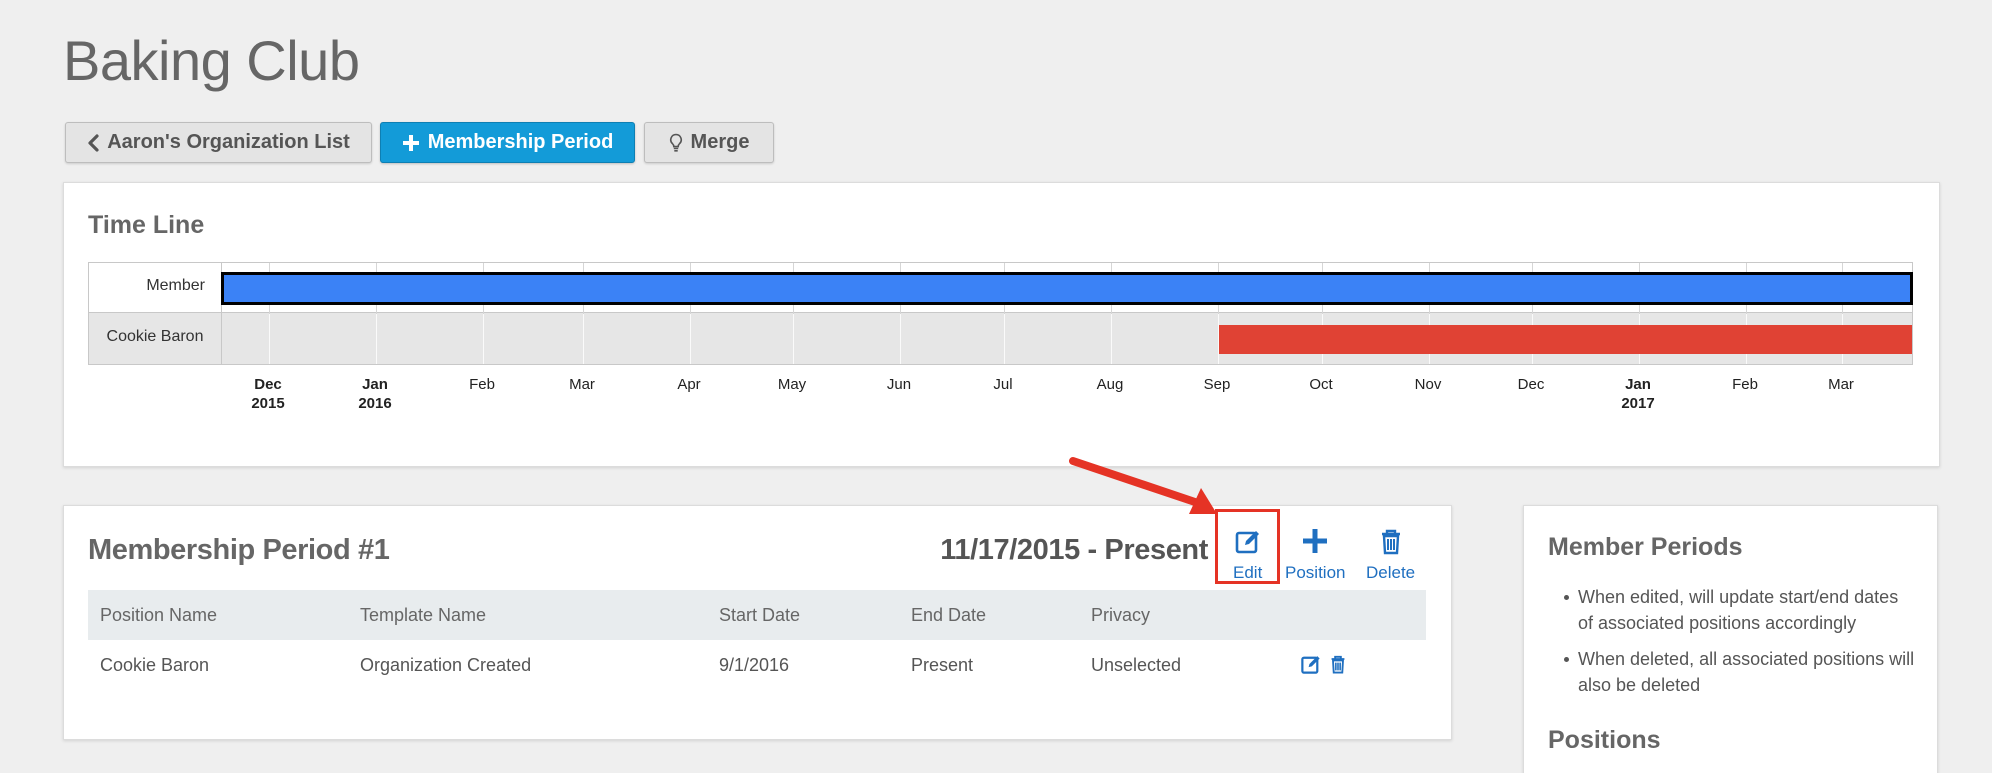 The height and width of the screenshot is (773, 1992). What do you see at coordinates (1143, 485) in the screenshot?
I see `annotation-arrow` at bounding box center [1143, 485].